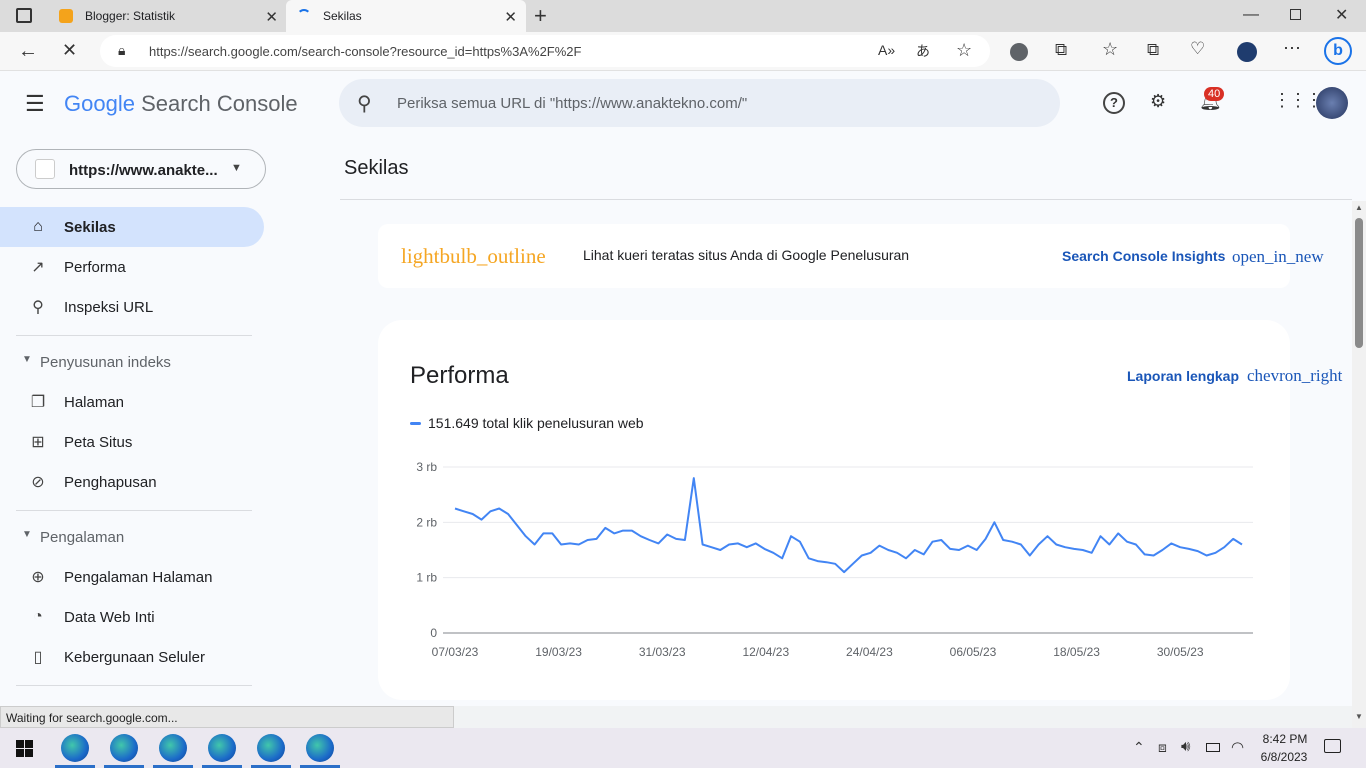  Describe the element at coordinates (455, 652) in the screenshot. I see `x-tick-label: 07/03/23` at that location.